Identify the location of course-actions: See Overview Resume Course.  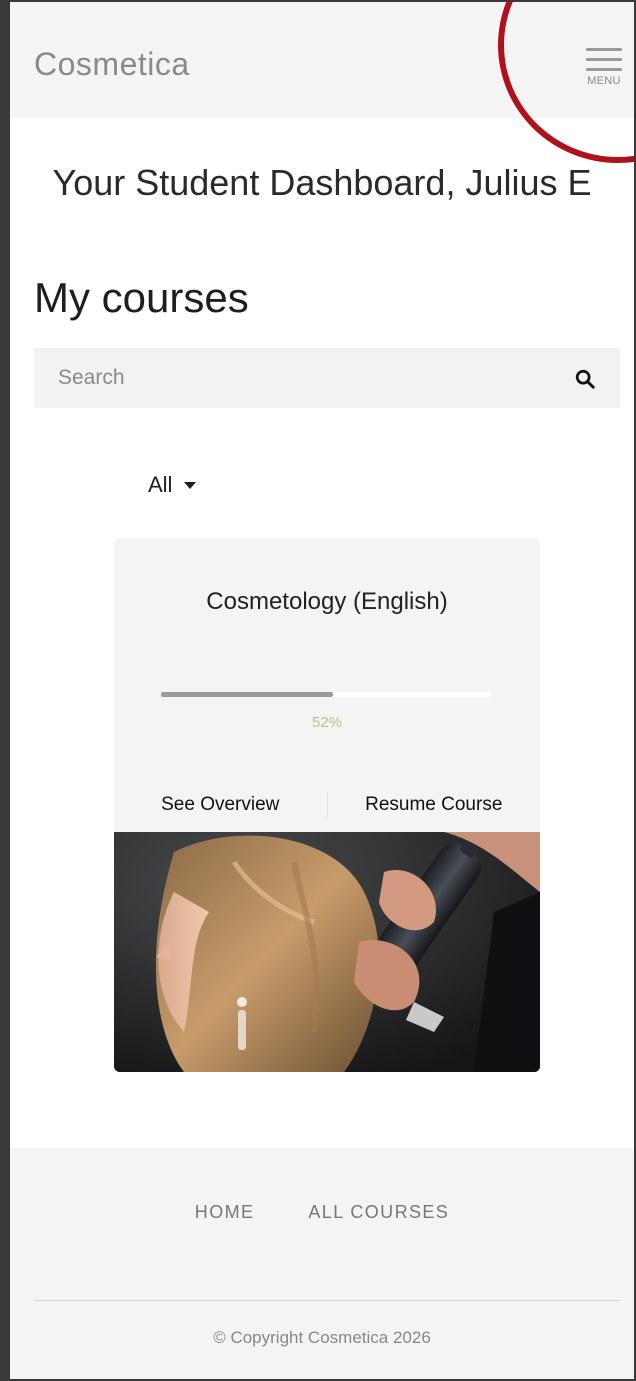
(327, 805).